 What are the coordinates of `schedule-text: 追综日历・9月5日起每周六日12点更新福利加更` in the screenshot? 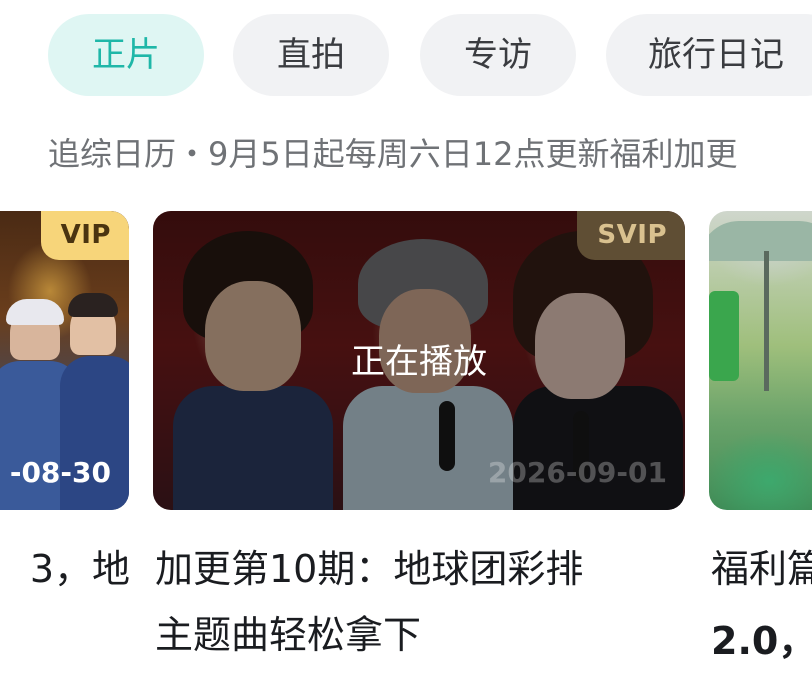 It's located at (393, 154).